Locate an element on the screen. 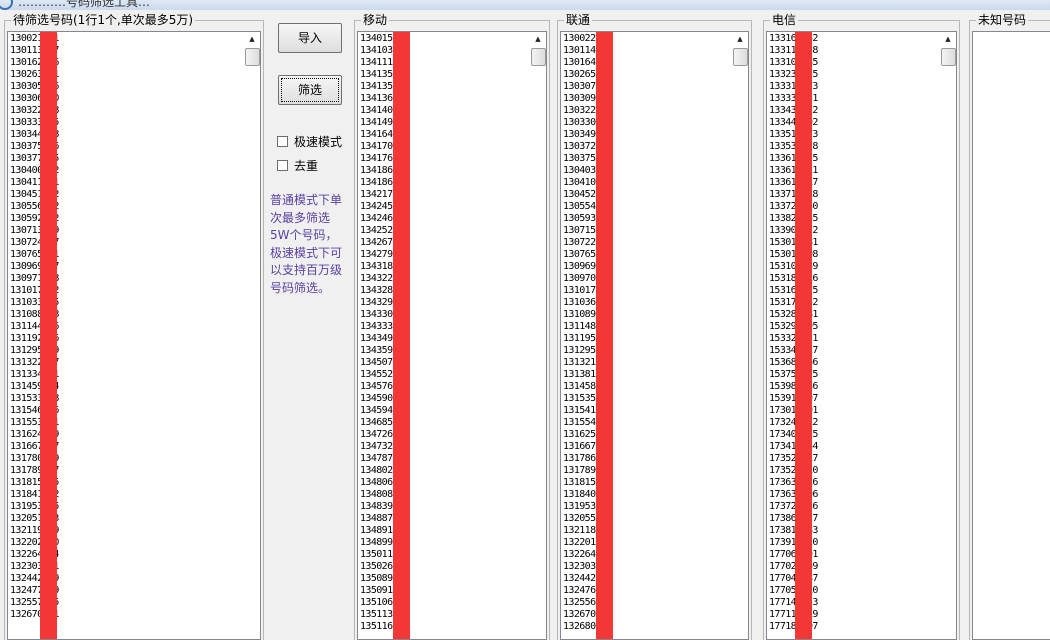 The image size is (1050, 640). group-pending-label: 待筛选号码(1行1个,单次最多5万) is located at coordinates (103, 20).